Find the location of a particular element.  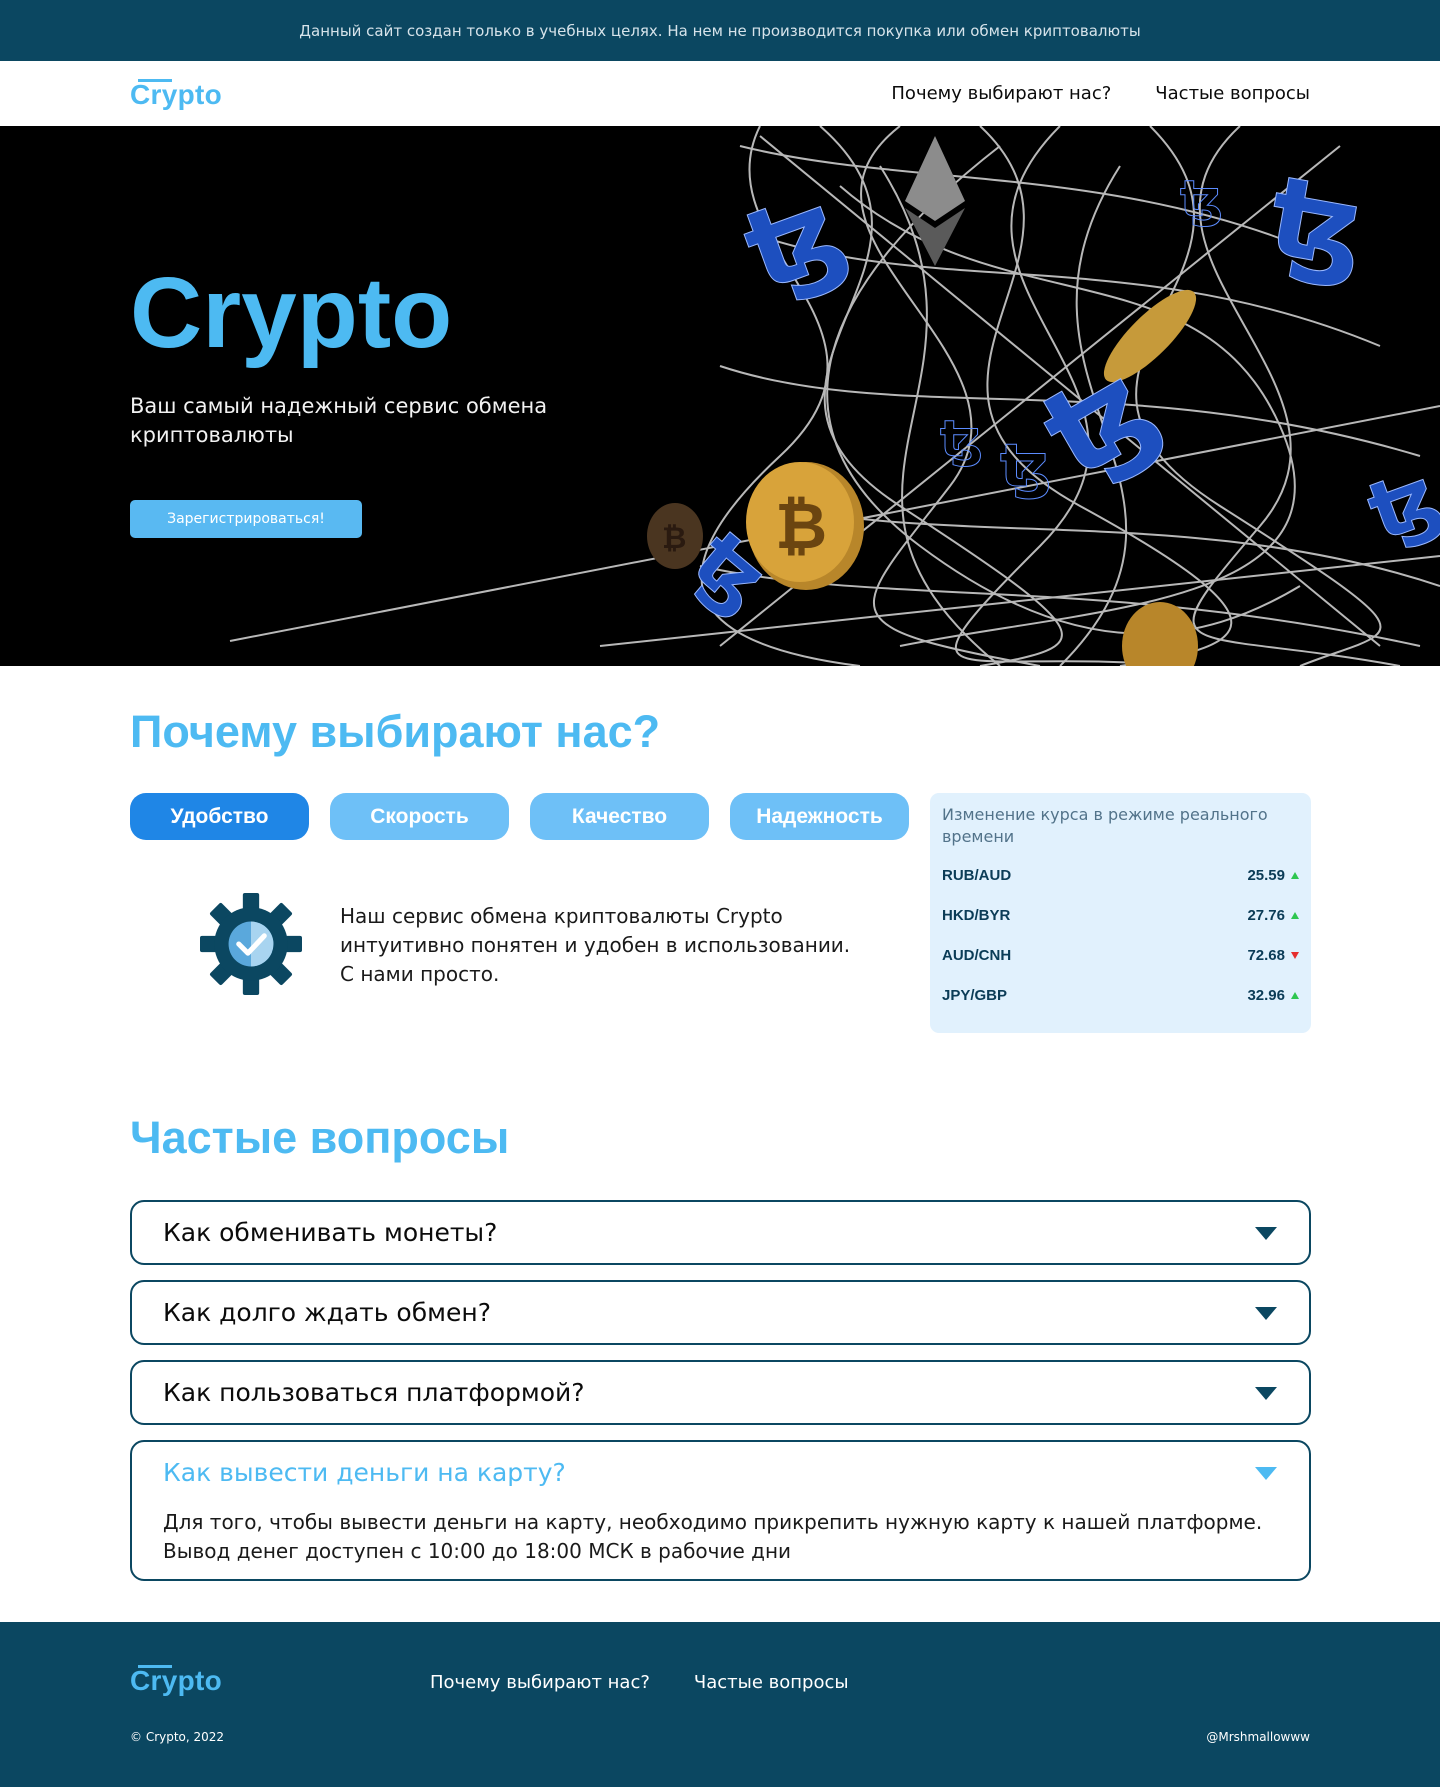

rate-pair: RUB/AUD is located at coordinates (977, 875).